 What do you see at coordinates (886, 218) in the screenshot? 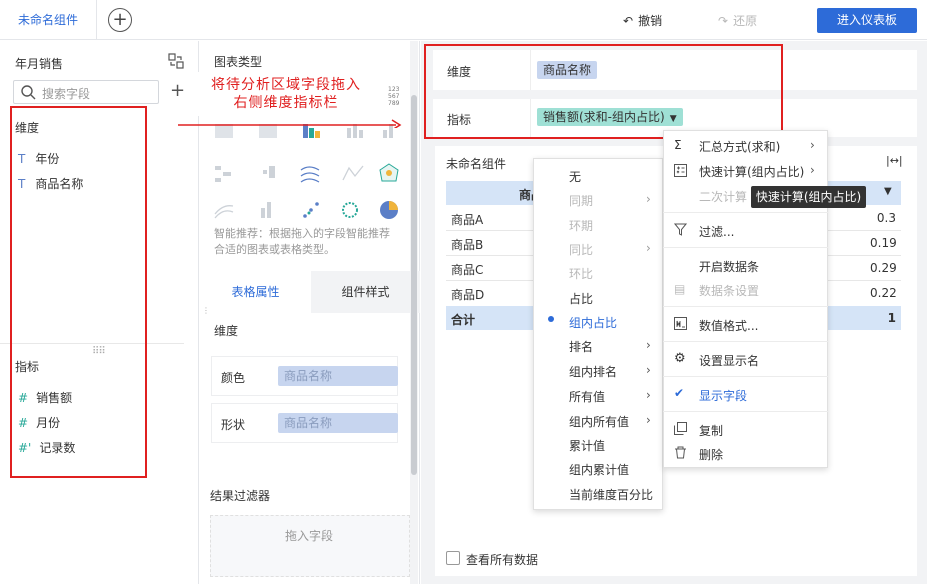
I see `table-row-value: 0.3` at bounding box center [886, 218].